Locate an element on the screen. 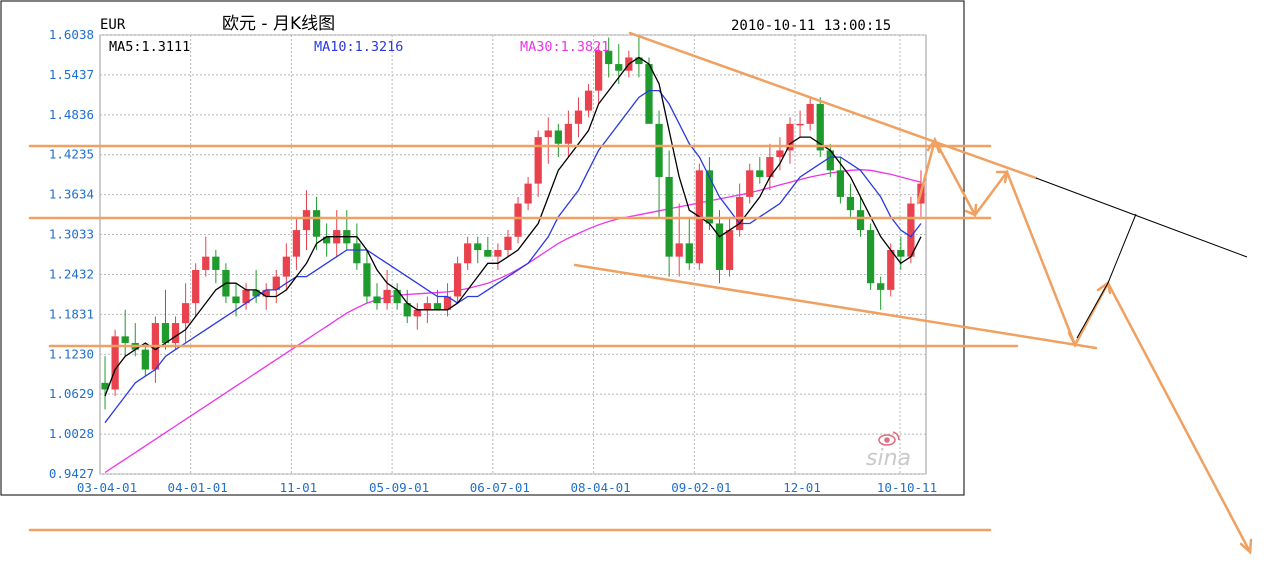 The image size is (1269, 575). y-tick-label: 1.4836 is located at coordinates (71, 114).